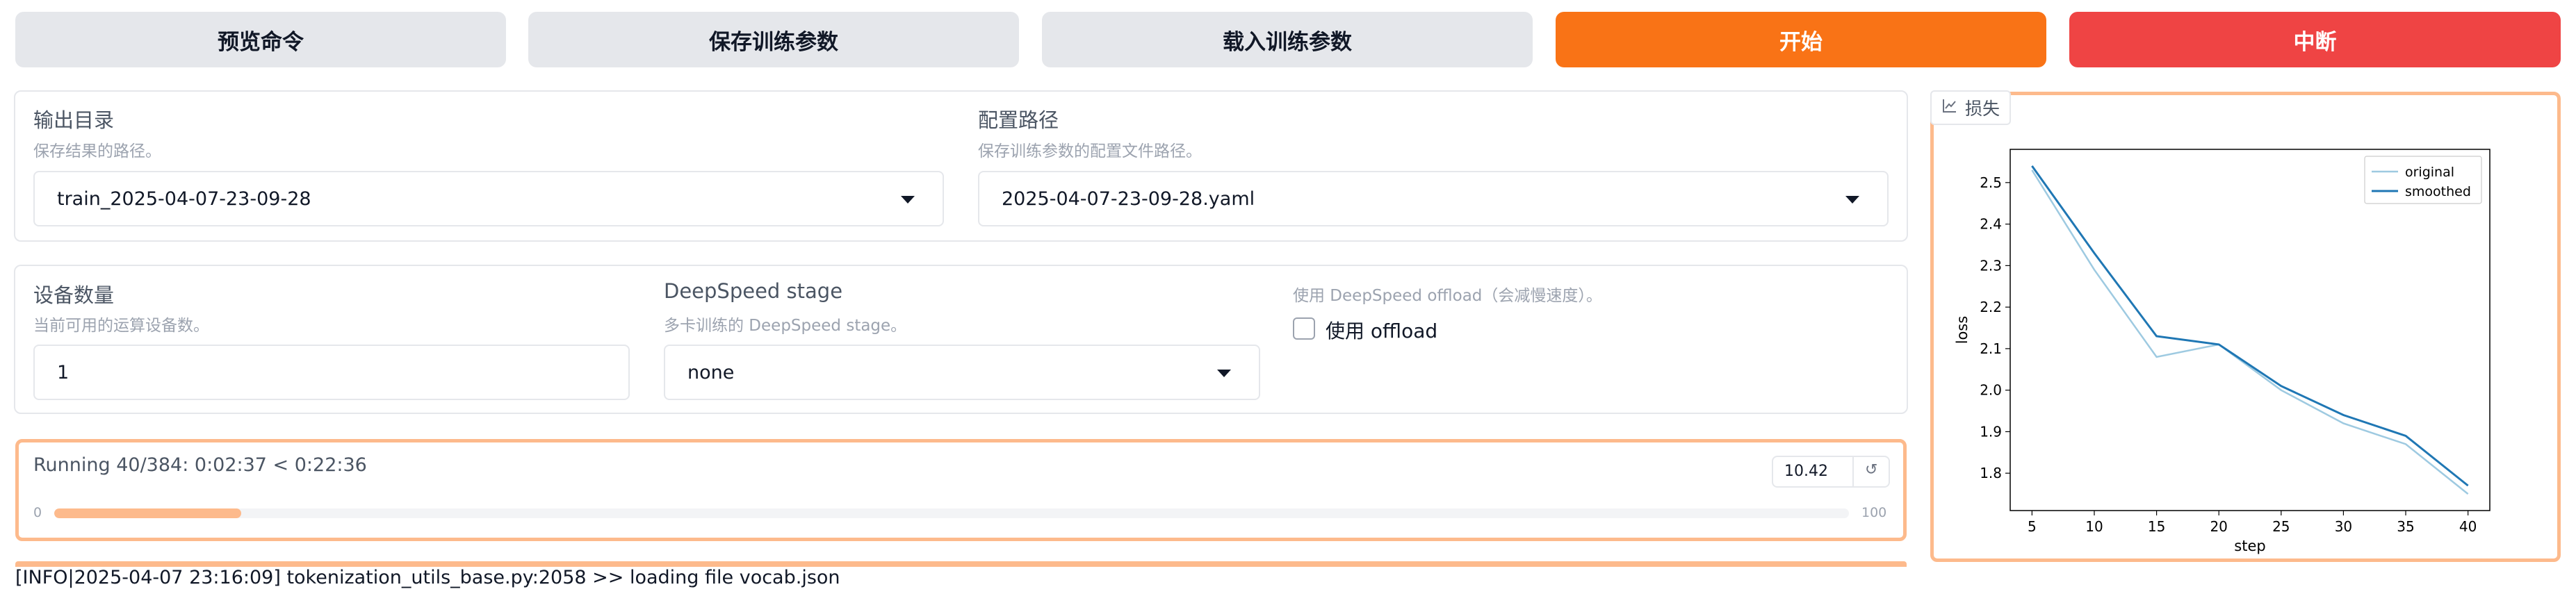 This screenshot has width=2576, height=596. I want to click on y-tick-label: 2.4, so click(1991, 224).